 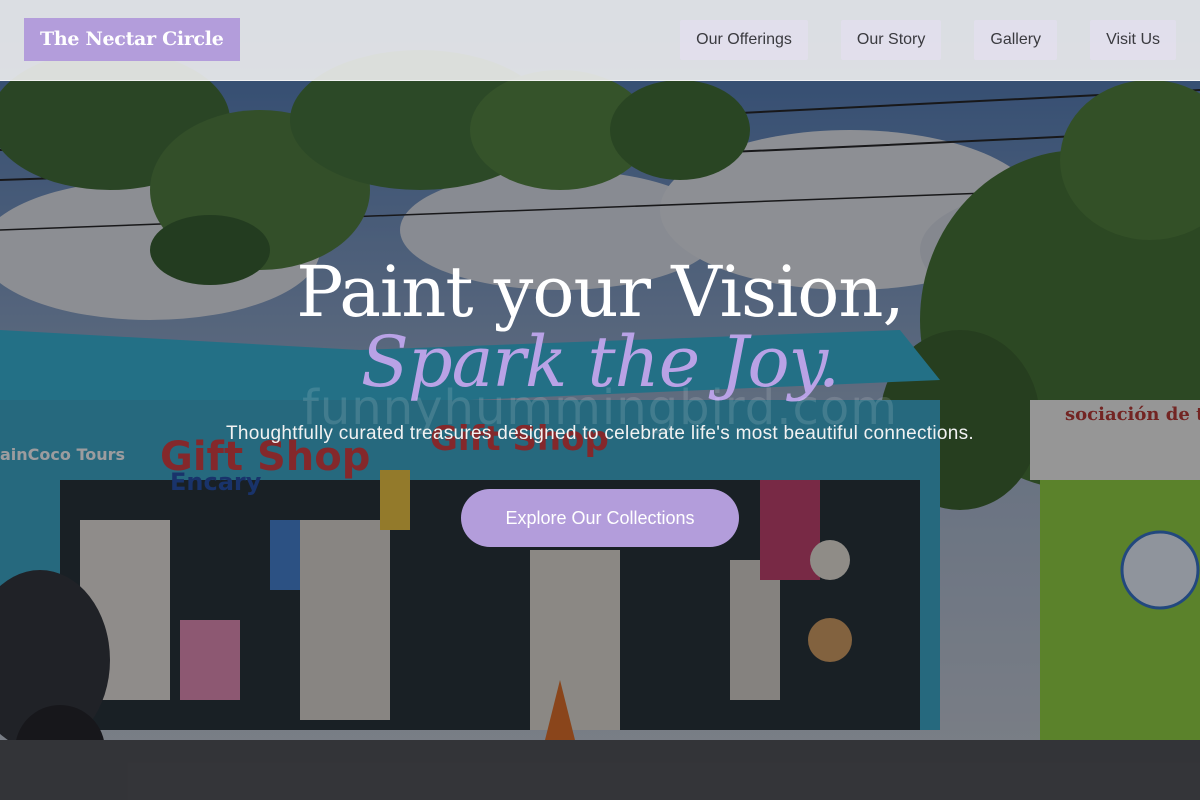 I want to click on explore-collections-button: Explore Our Collections, so click(x=600, y=518).